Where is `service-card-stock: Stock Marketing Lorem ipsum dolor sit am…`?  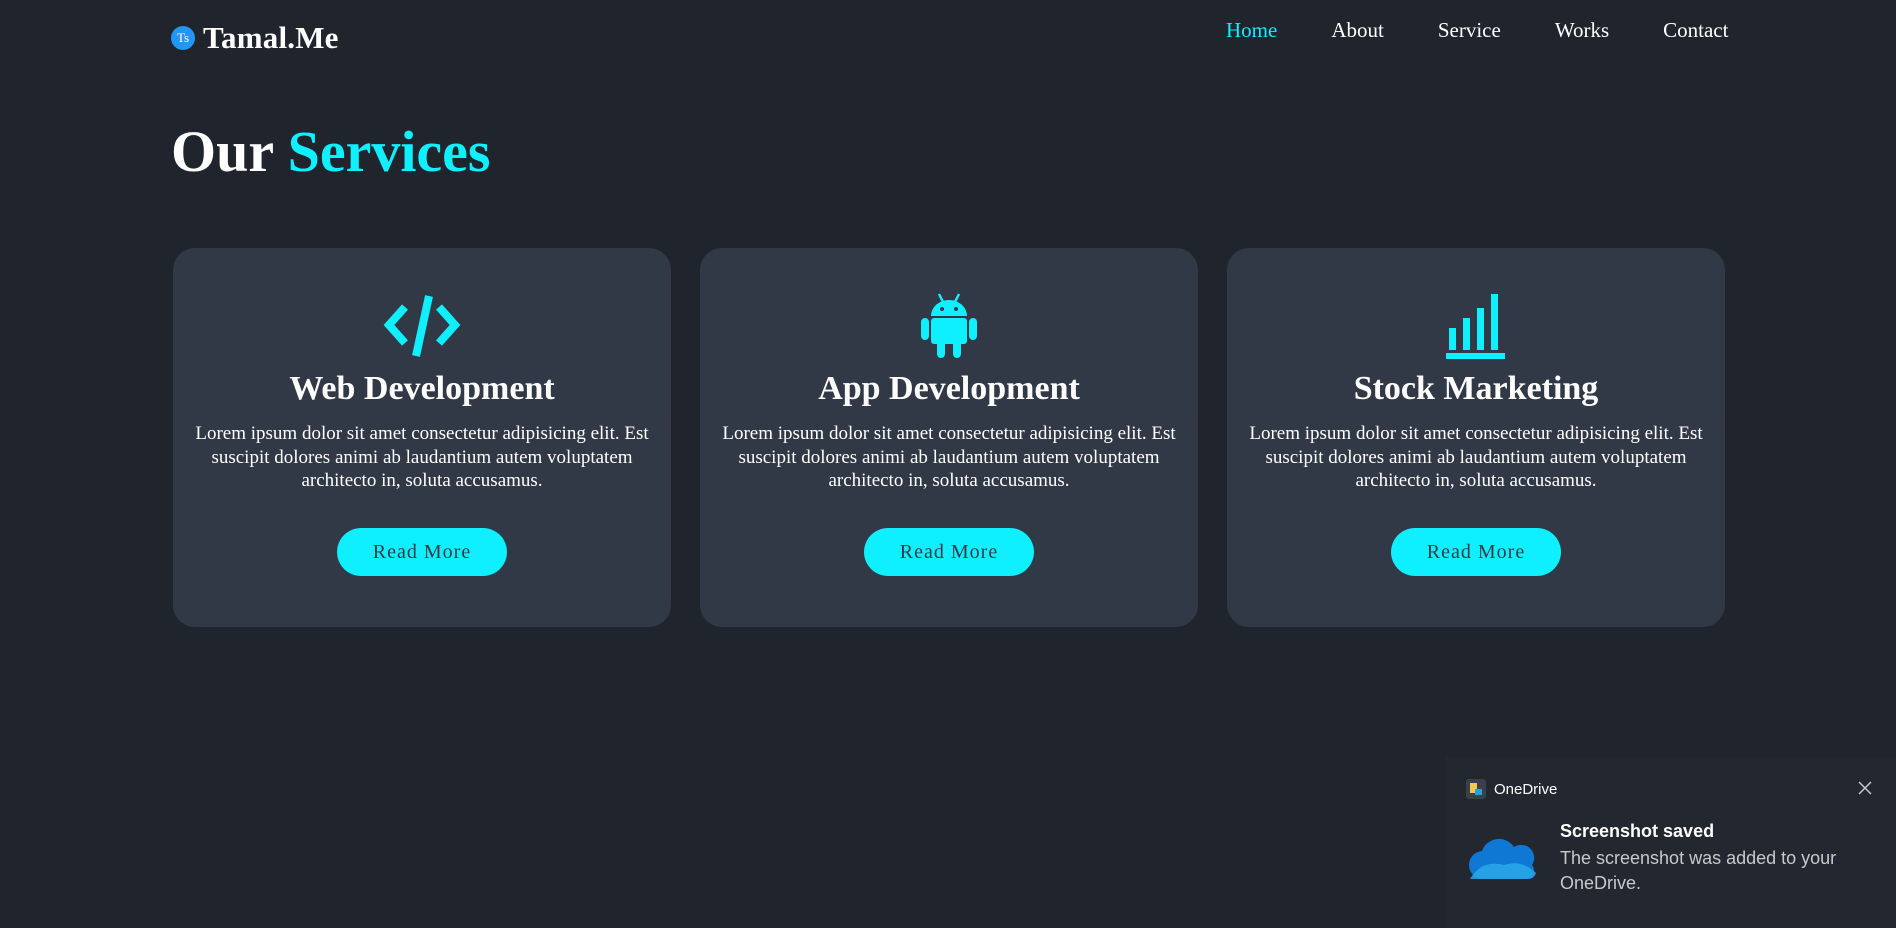 service-card-stock: Stock Marketing Lorem ipsum dolor sit am… is located at coordinates (1476, 437).